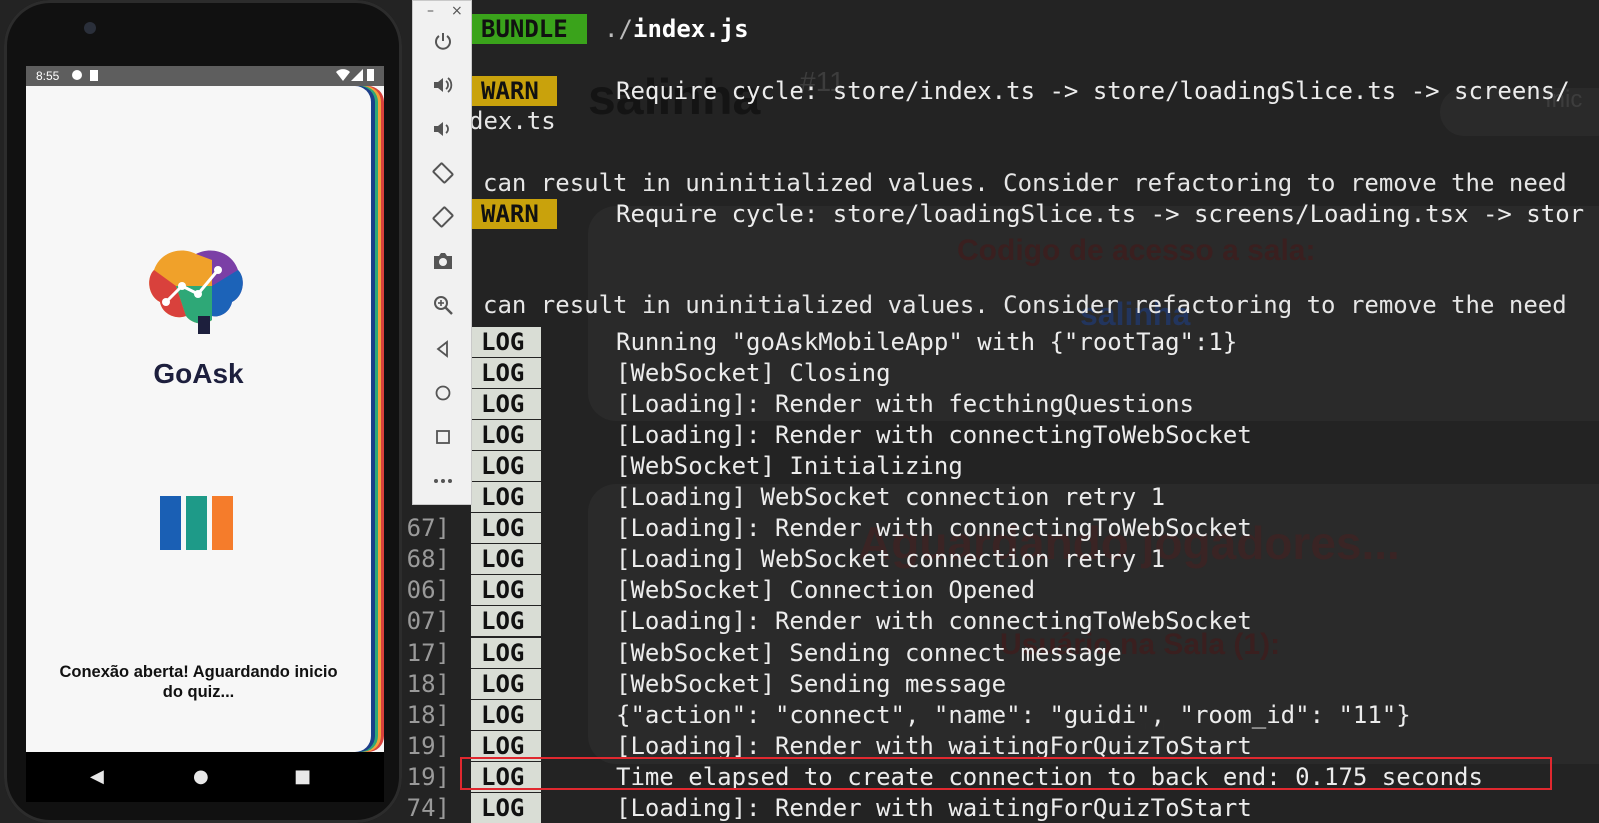 Image resolution: width=1599 pixels, height=823 pixels. What do you see at coordinates (198, 373) in the screenshot?
I see `app-title: GoAsk` at bounding box center [198, 373].